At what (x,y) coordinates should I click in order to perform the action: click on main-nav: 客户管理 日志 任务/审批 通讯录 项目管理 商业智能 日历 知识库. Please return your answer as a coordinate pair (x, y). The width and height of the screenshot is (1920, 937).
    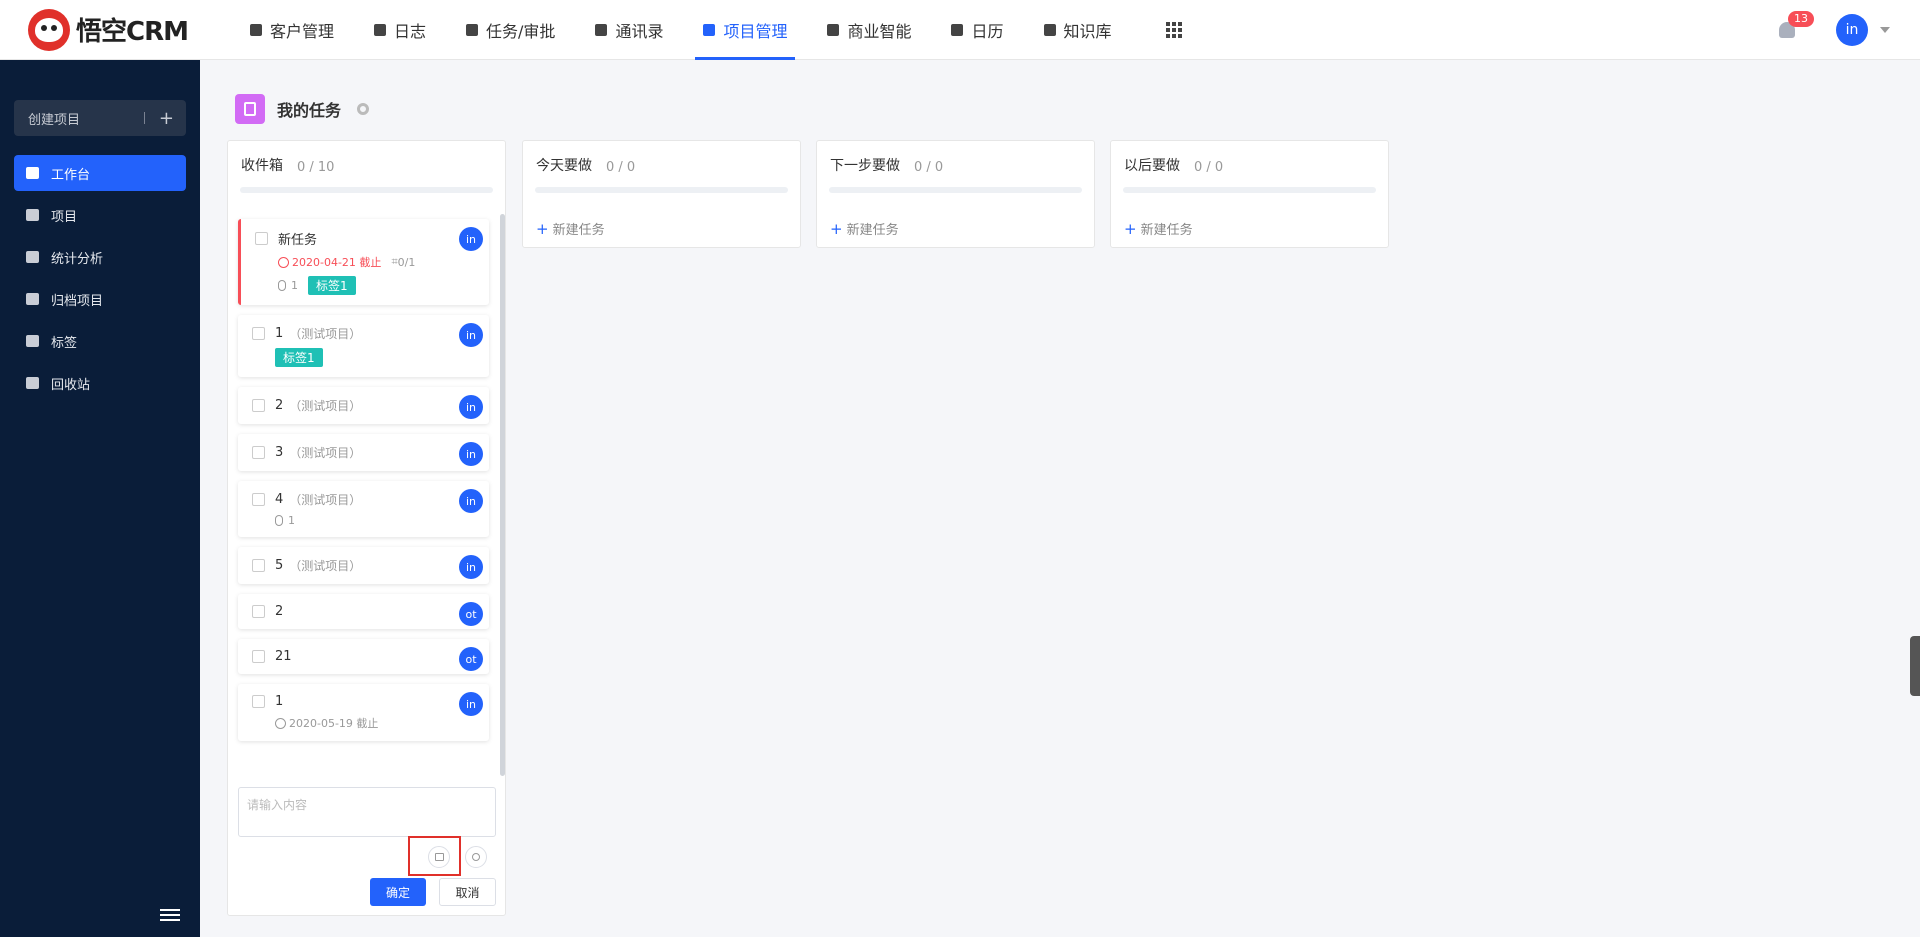
    Looking at the image, I should click on (716, 30).